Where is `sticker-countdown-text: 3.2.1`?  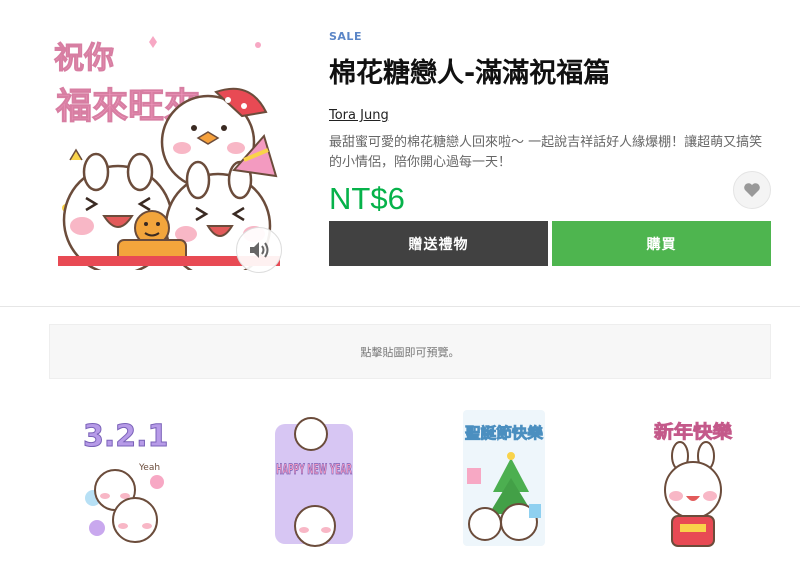
sticker-countdown-text: 3.2.1 is located at coordinates (125, 436).